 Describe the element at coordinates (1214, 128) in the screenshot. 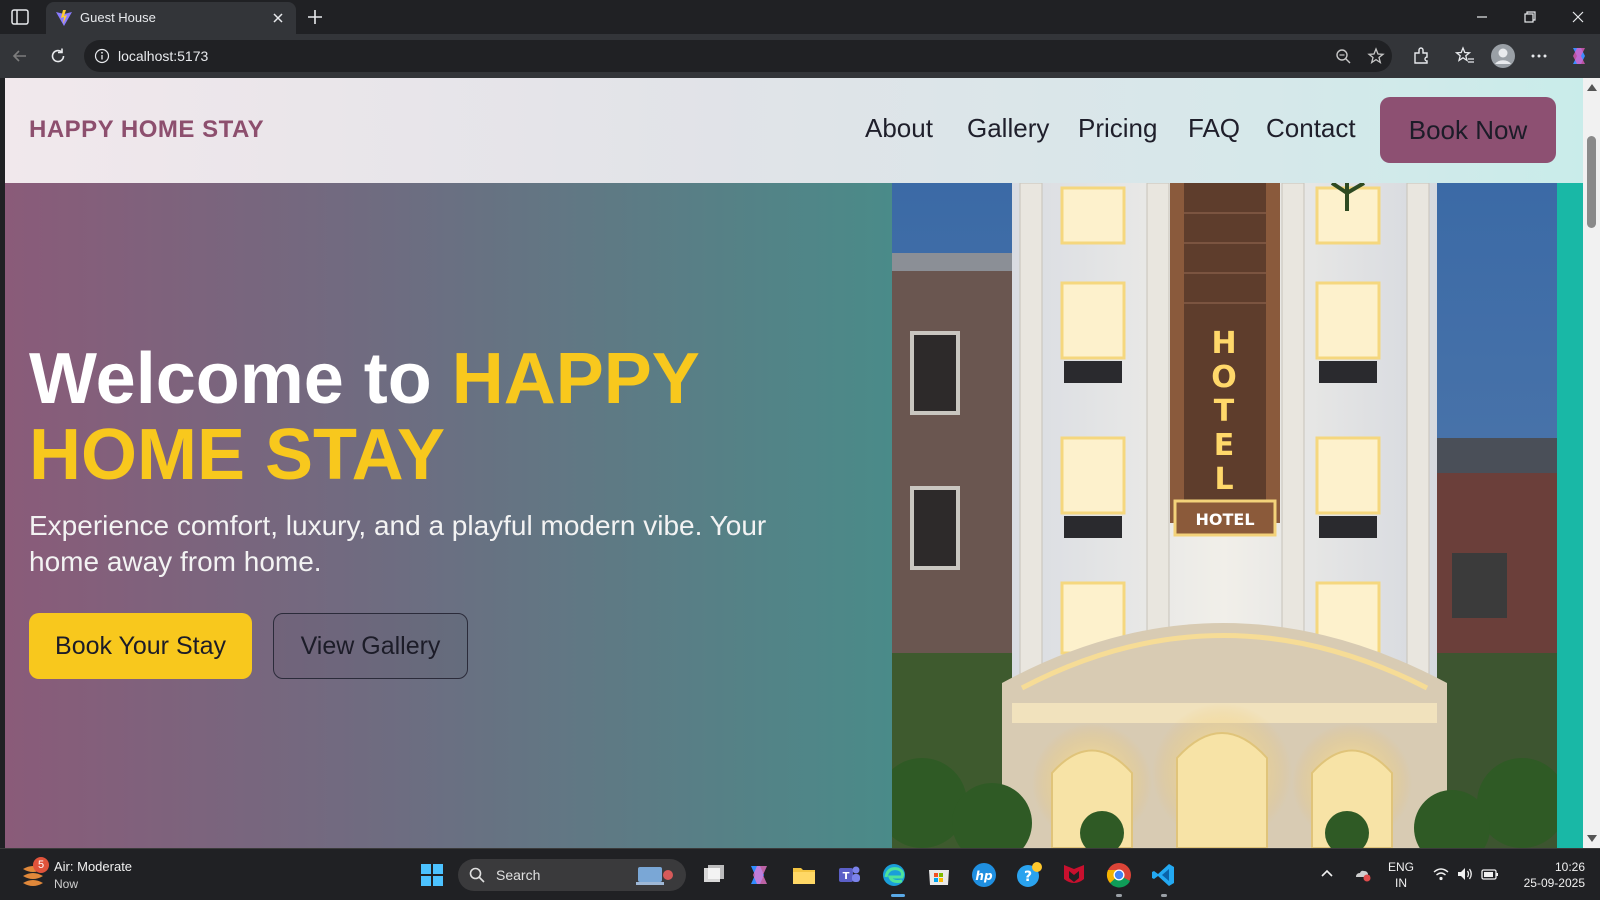

I see `nav-faq: FAQ` at that location.